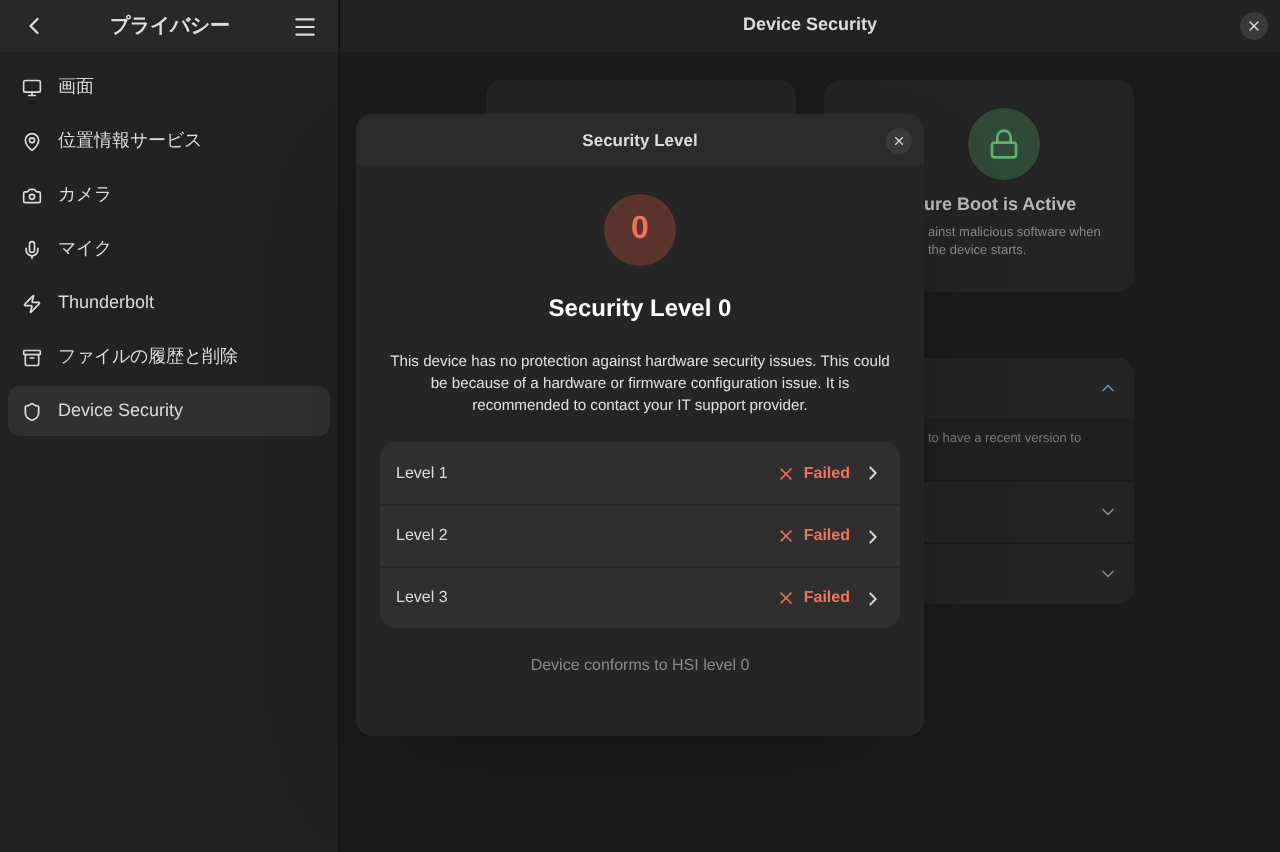 This screenshot has height=852, width=1280. What do you see at coordinates (170, 26) in the screenshot?
I see `sidebar-title: プライバシー` at bounding box center [170, 26].